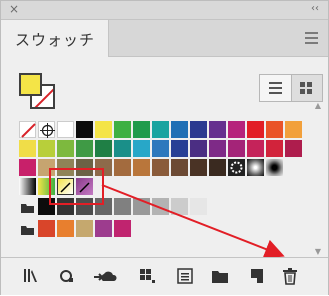 This screenshot has width=329, height=296. Describe the element at coordinates (306, 88) in the screenshot. I see `grid-view-icon` at that location.